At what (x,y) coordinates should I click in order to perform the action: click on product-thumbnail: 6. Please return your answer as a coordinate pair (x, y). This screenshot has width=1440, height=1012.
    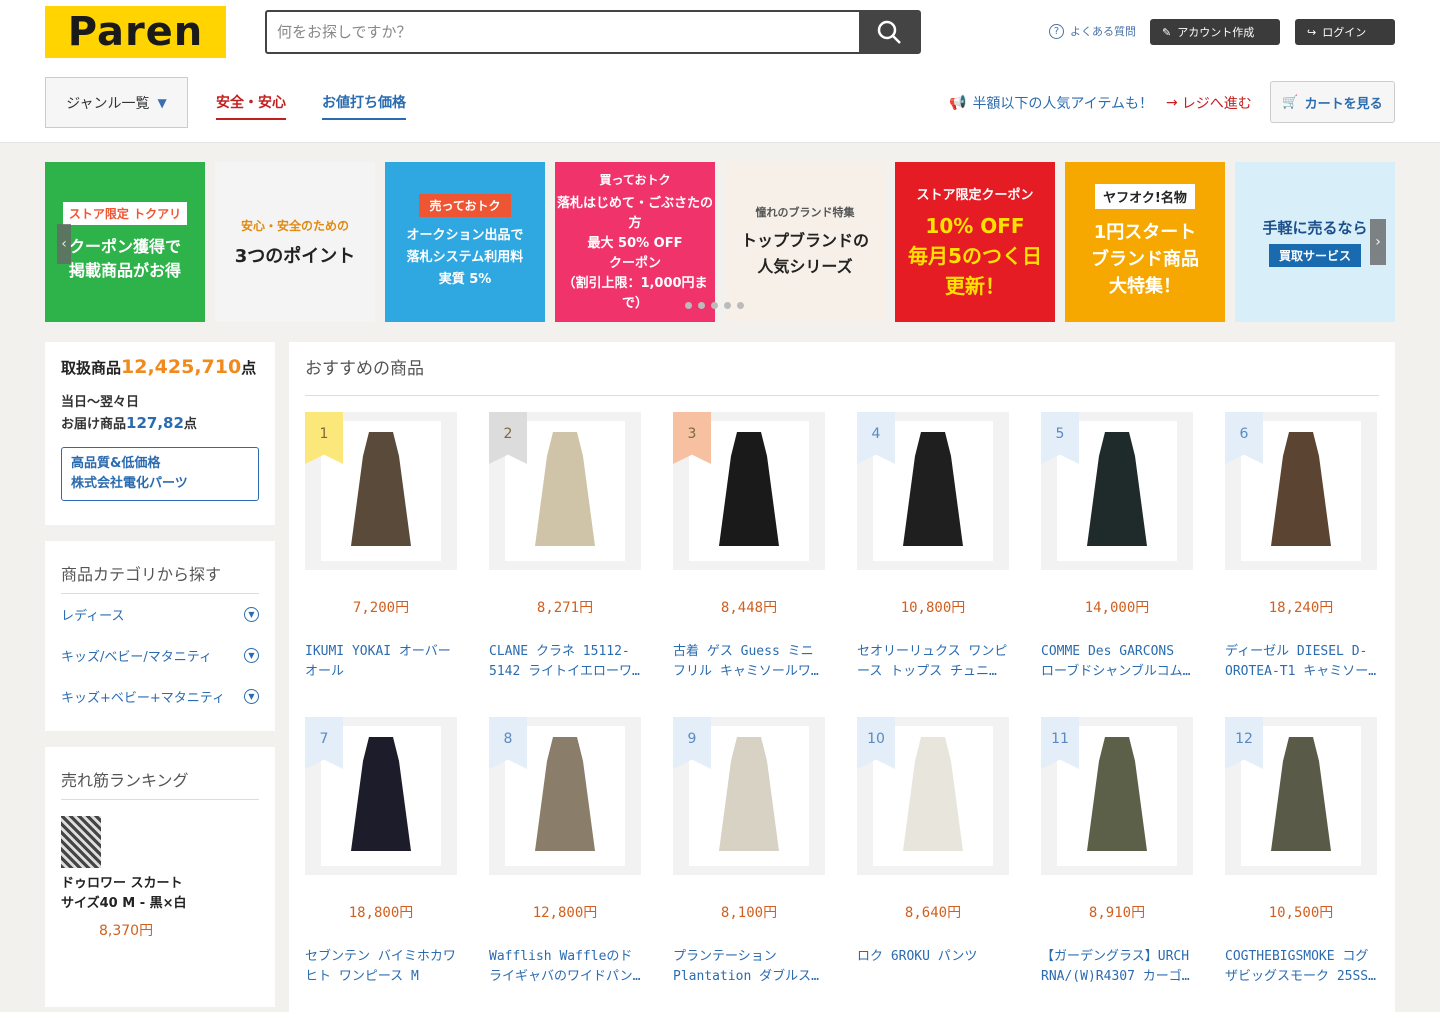
    Looking at the image, I should click on (1301, 491).